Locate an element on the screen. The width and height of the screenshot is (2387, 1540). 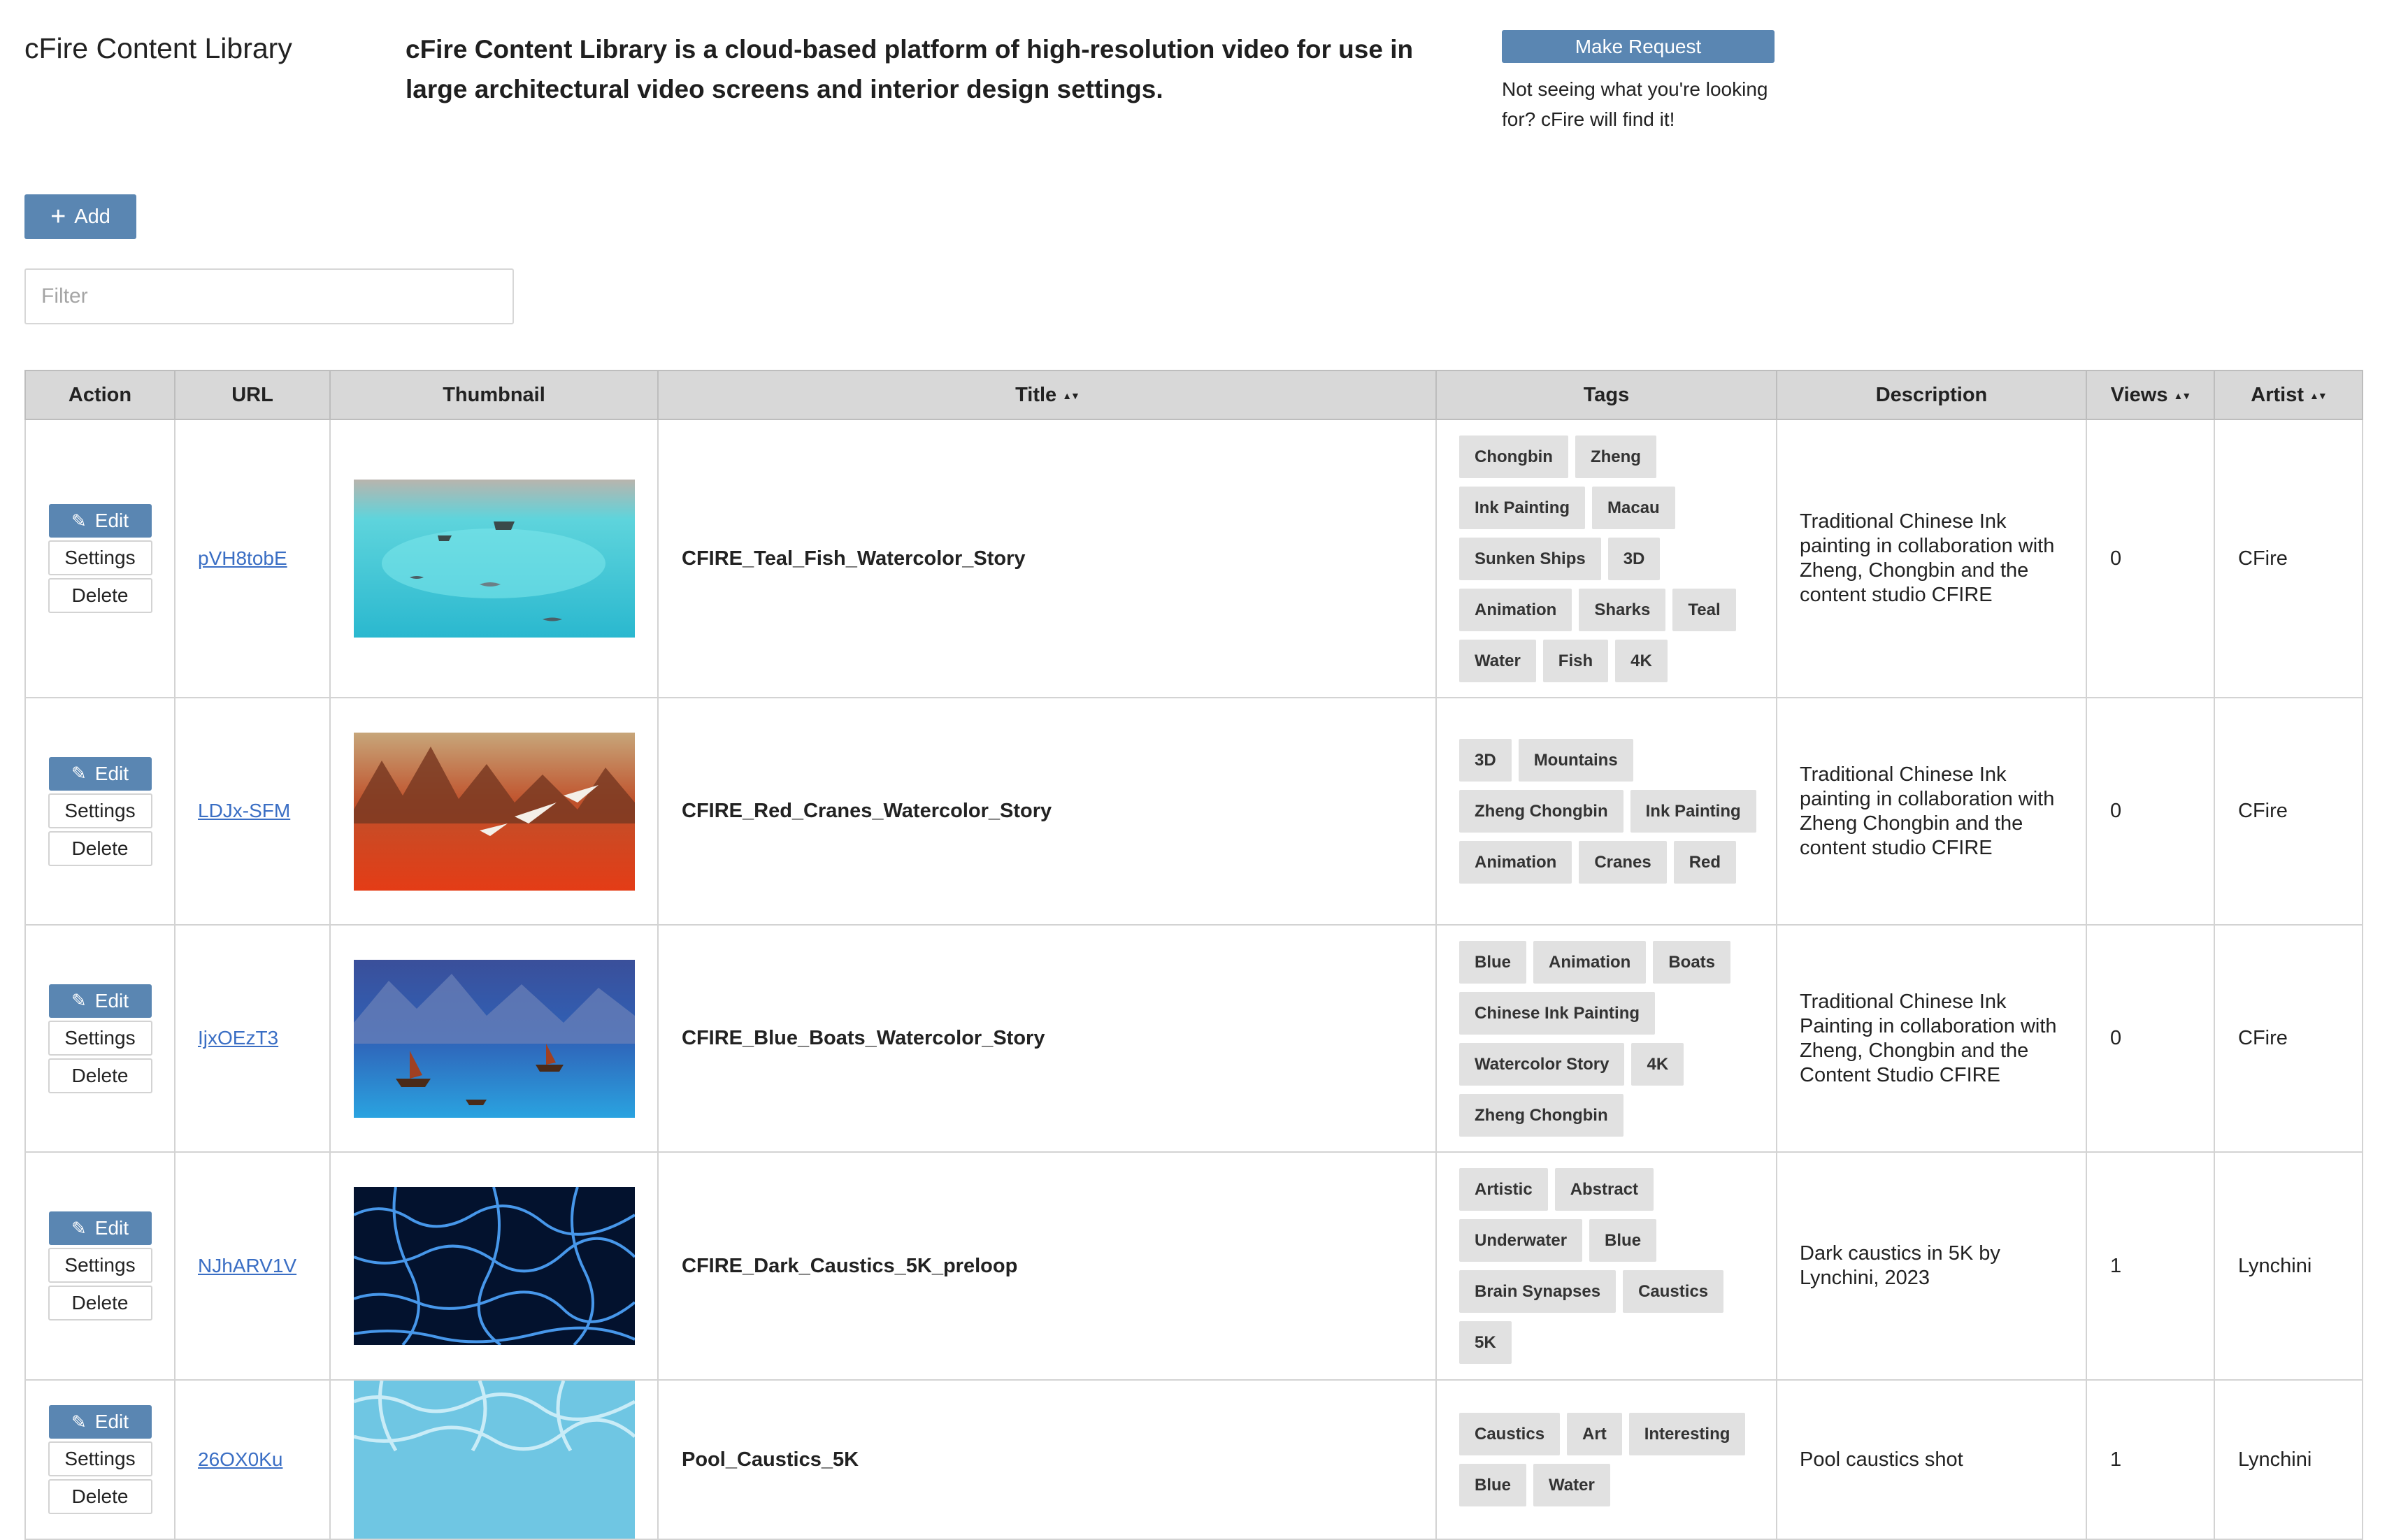
title-cell: CFIRE_Red_Cranes_Watercolor_Story is located at coordinates (1047, 811).